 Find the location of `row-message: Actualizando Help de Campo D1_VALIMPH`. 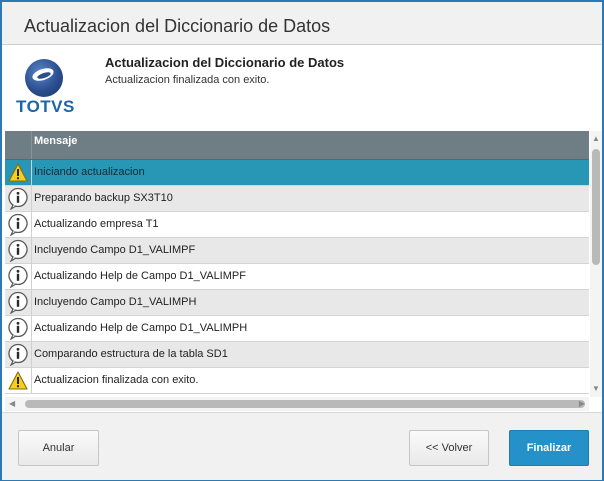

row-message: Actualizando Help de Campo D1_VALIMPH is located at coordinates (141, 328).